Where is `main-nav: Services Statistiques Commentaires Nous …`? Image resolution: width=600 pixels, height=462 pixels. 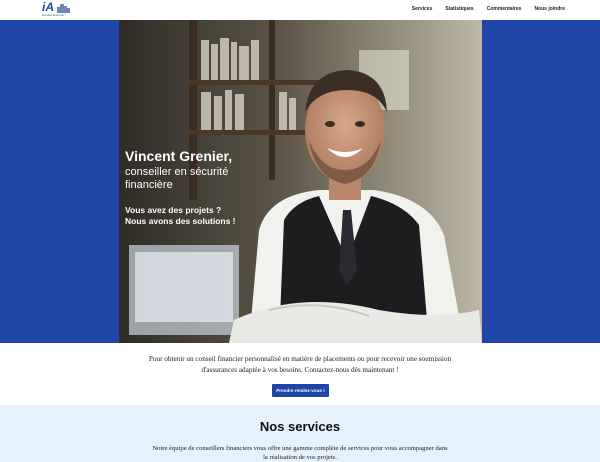
main-nav: Services Statistiques Commentaires Nous … is located at coordinates (488, 9).